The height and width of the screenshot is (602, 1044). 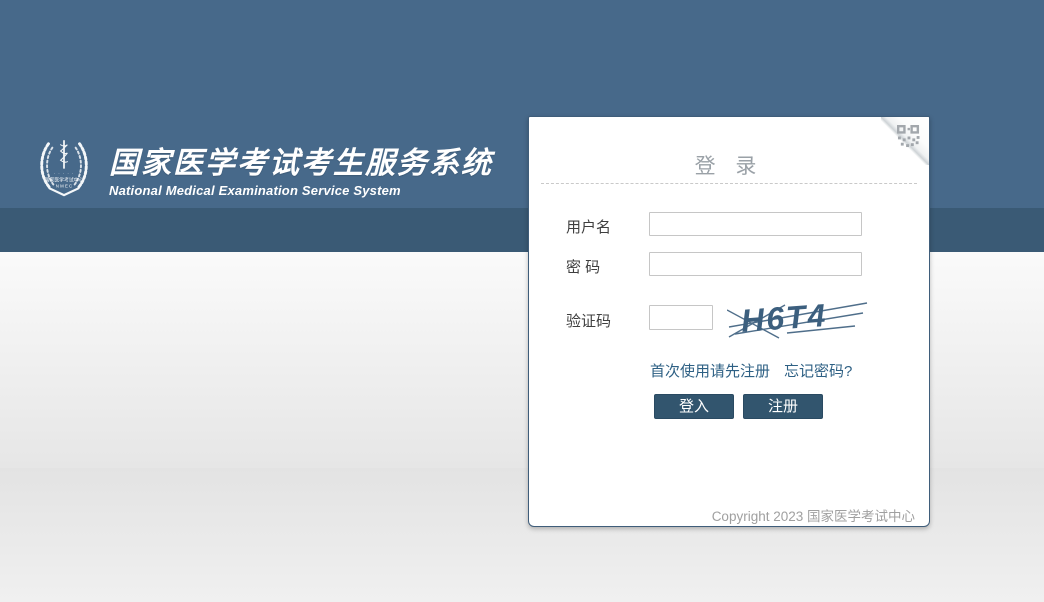 I want to click on copyright-text: Copyright 2023 国家医学考试中心, so click(x=813, y=516).